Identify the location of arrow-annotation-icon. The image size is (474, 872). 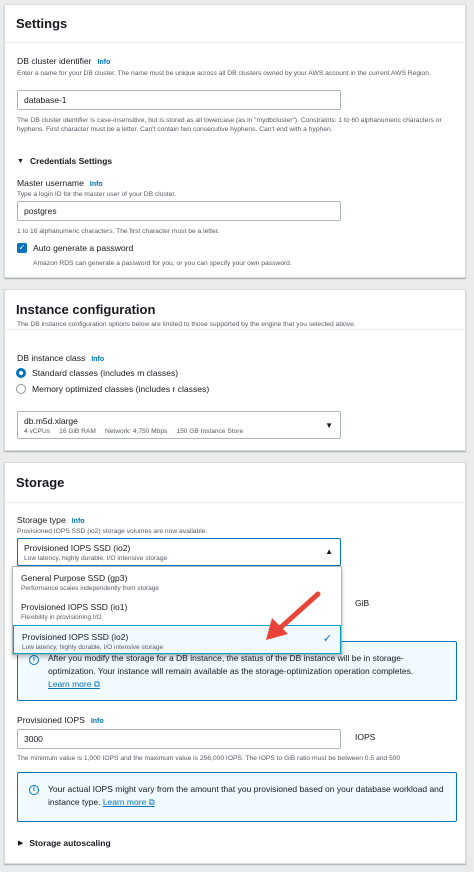
(293, 615).